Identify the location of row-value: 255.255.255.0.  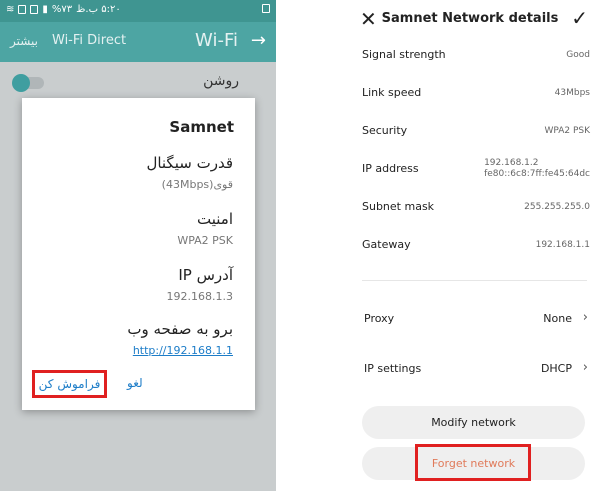
(557, 207).